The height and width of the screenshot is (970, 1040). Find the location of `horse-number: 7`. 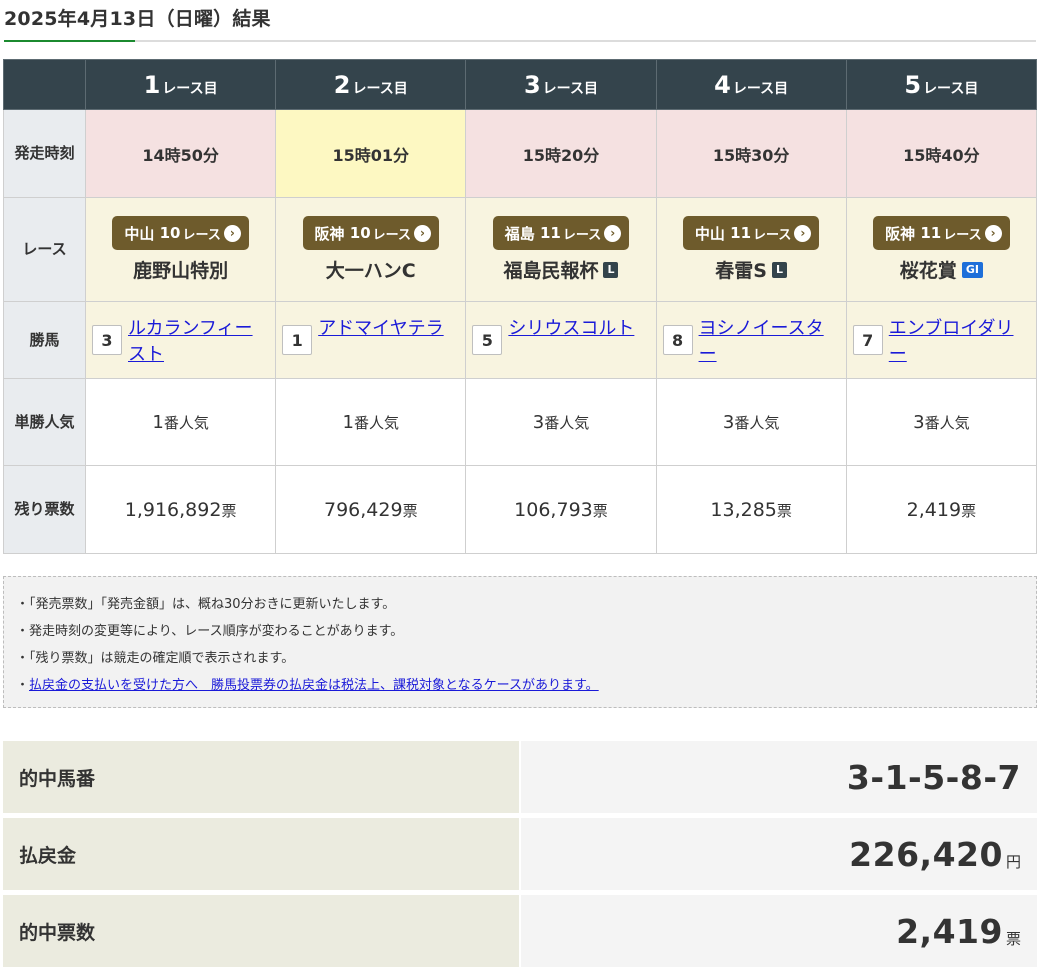

horse-number: 7 is located at coordinates (867, 340).